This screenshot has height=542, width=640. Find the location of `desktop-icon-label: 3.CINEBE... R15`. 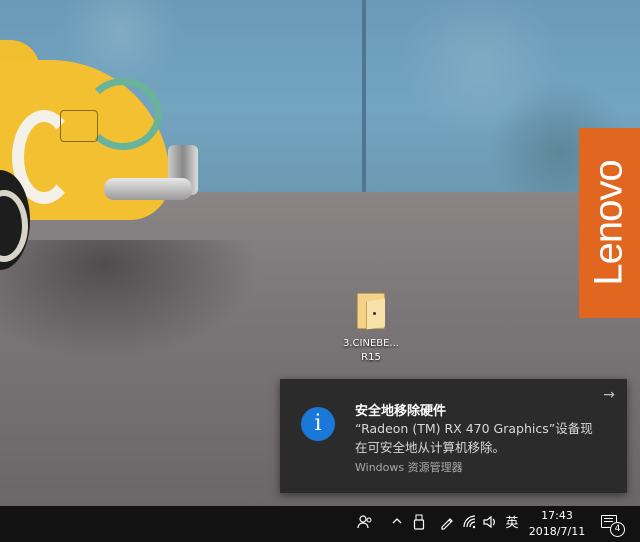

desktop-icon-label: 3.CINEBE... R15 is located at coordinates (371, 350).